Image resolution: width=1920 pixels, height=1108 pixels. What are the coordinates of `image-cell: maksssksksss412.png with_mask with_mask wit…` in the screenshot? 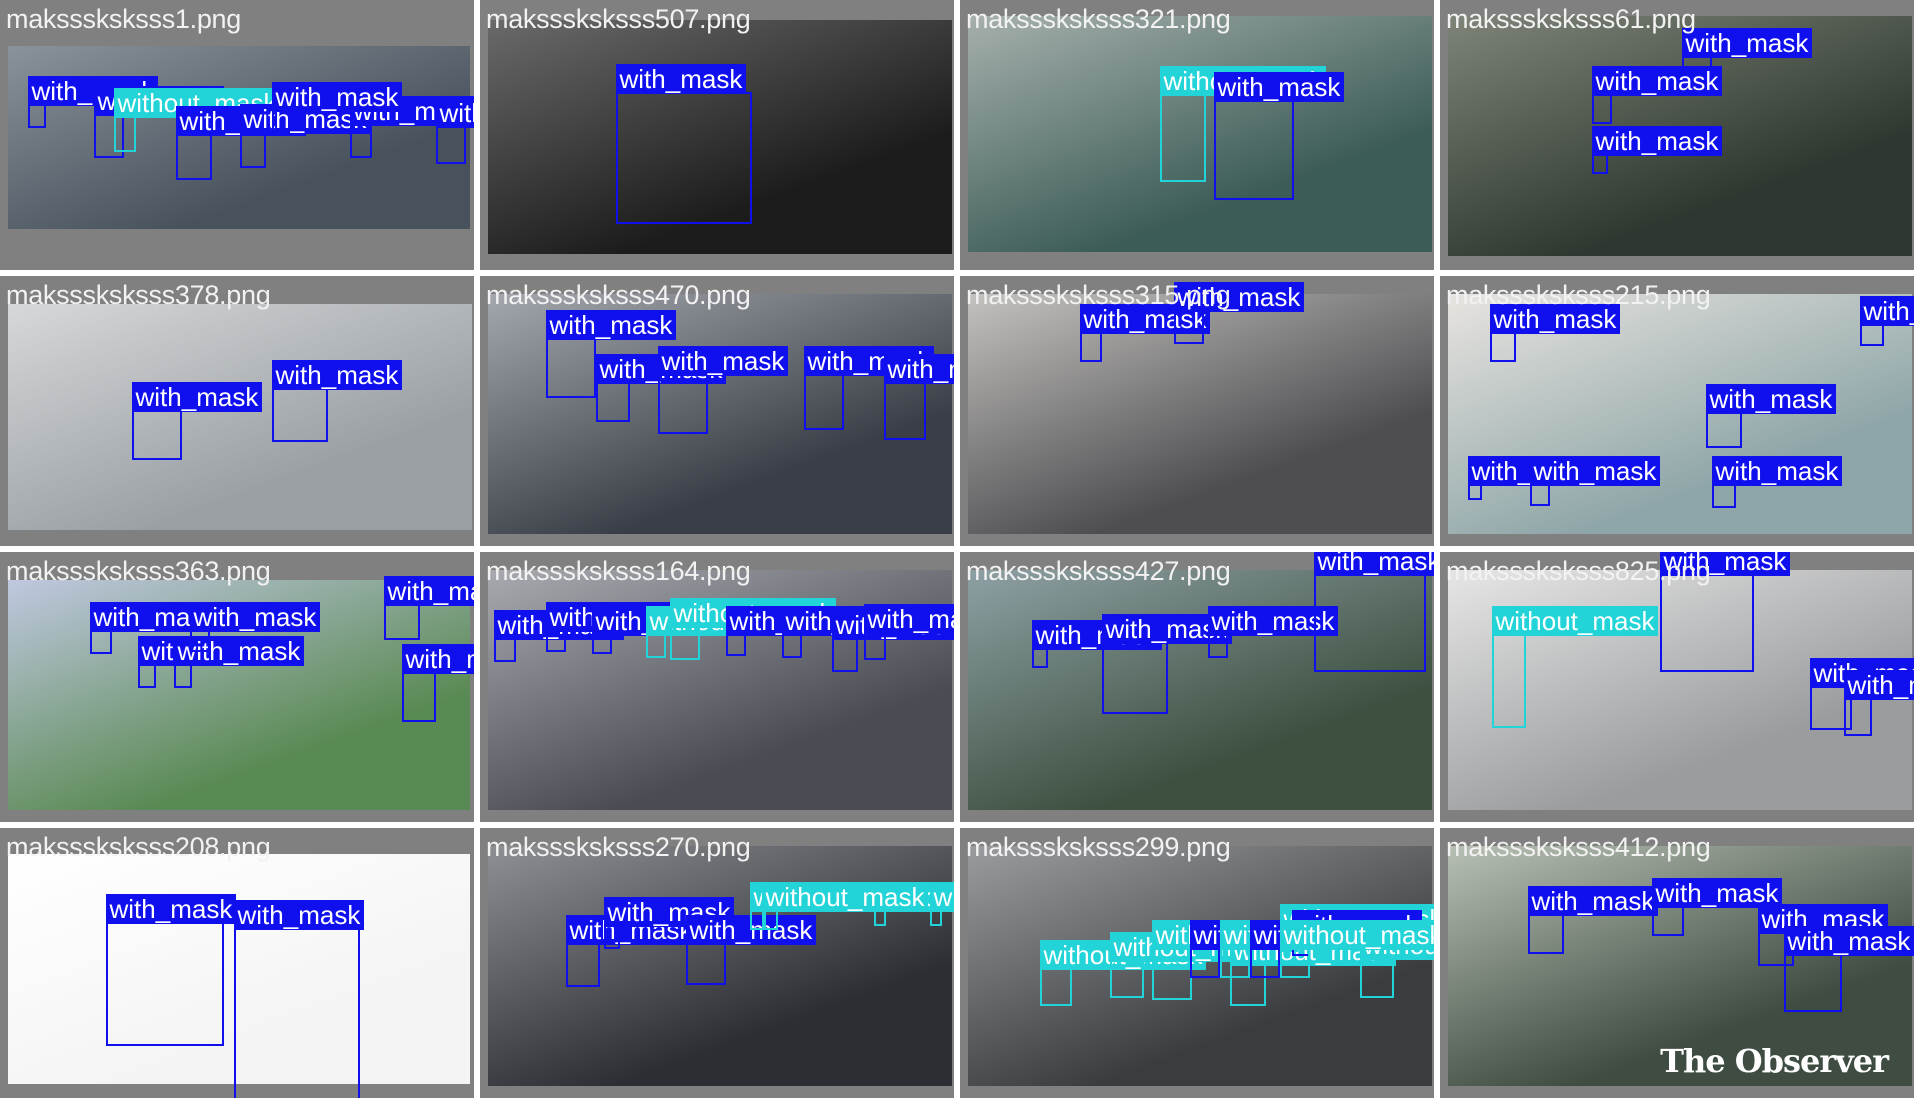 It's located at (1678, 964).